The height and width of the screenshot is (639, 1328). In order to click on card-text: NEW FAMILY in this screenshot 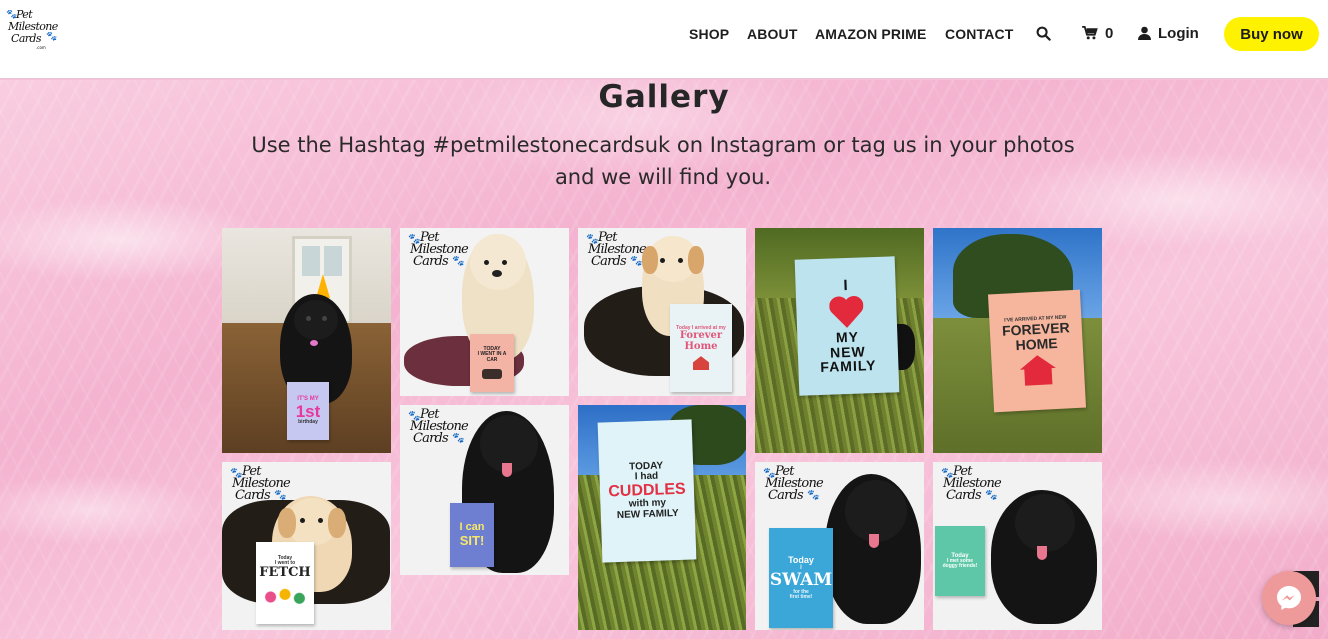, I will do `click(647, 514)`.